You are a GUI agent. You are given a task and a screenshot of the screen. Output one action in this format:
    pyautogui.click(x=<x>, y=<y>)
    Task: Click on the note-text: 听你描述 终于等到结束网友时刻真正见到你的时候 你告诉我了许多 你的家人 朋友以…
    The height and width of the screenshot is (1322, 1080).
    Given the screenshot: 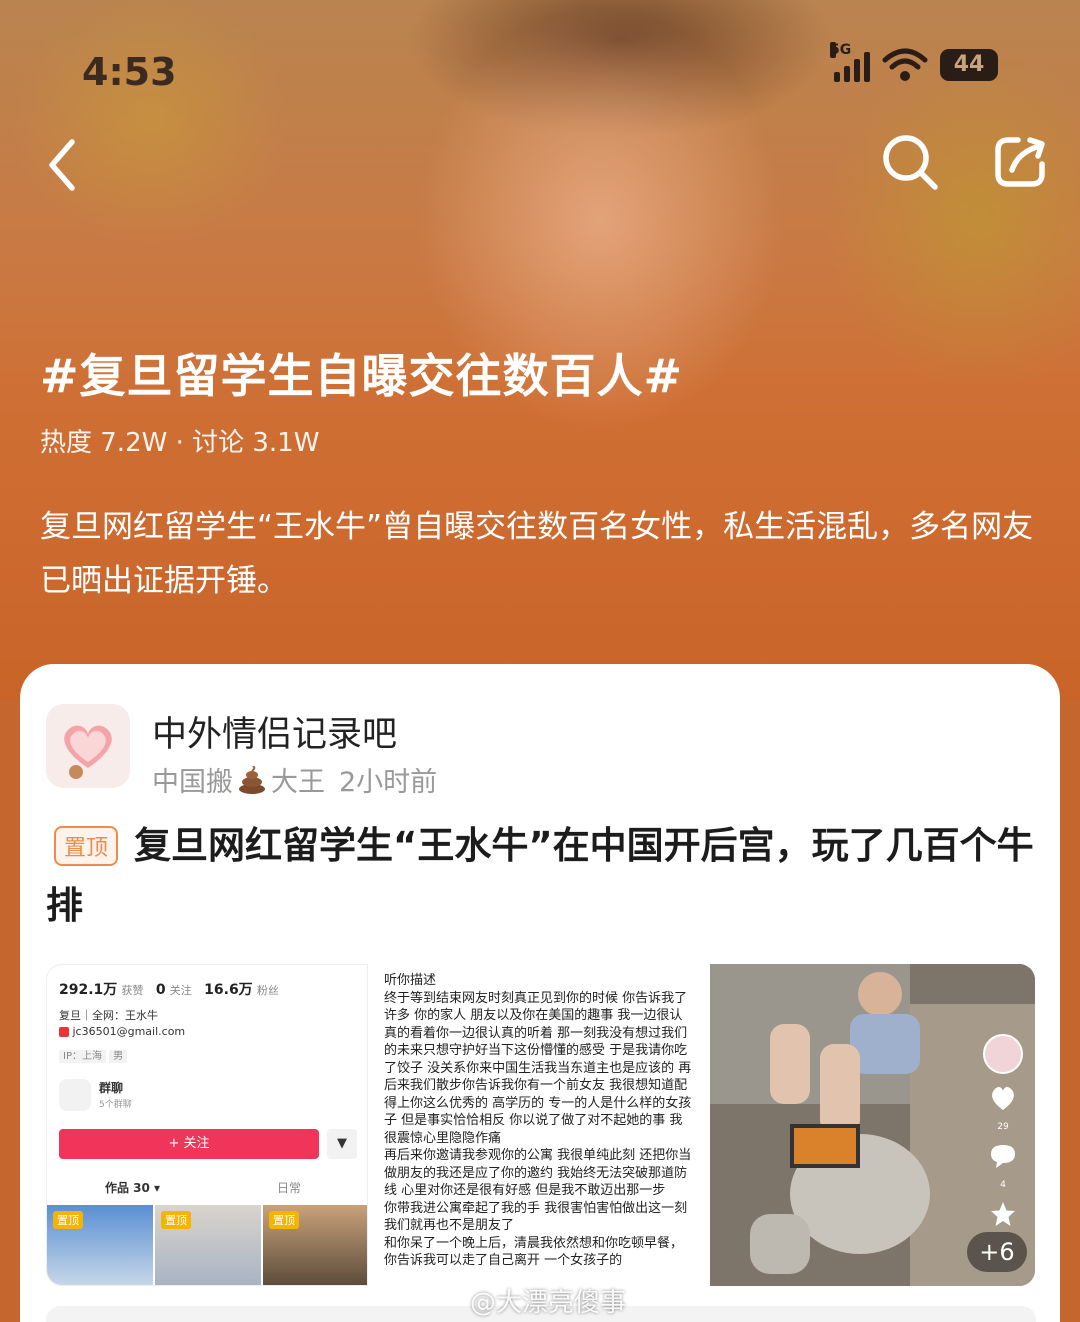 What is the action you would take?
    pyautogui.click(x=538, y=1120)
    